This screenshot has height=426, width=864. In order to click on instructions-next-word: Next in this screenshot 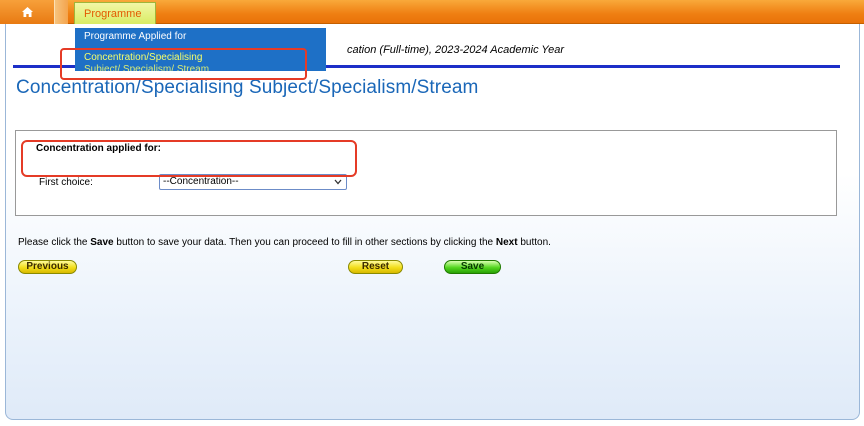, I will do `click(506, 242)`.